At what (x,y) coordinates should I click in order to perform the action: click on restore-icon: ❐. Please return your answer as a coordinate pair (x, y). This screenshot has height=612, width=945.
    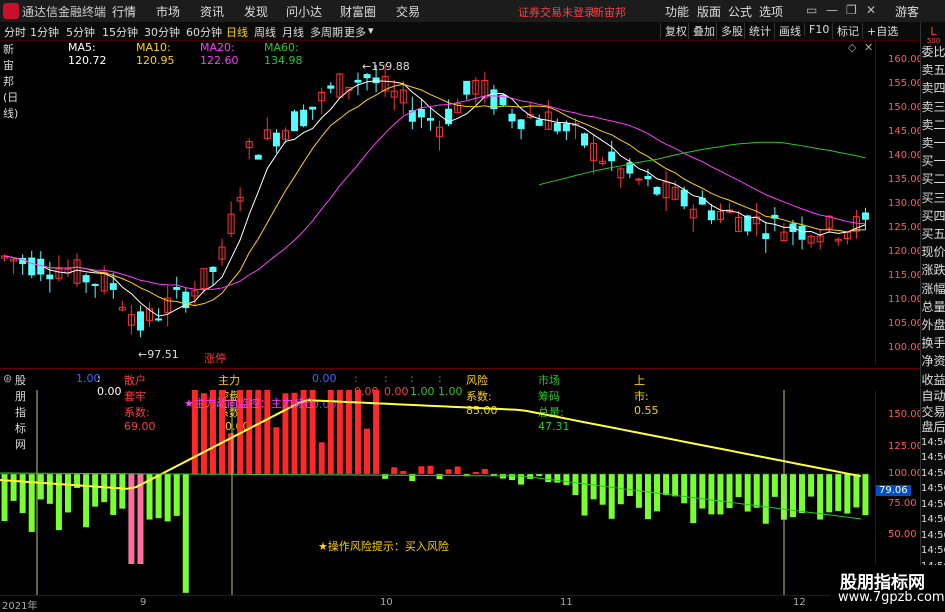
    Looking at the image, I should click on (851, 10).